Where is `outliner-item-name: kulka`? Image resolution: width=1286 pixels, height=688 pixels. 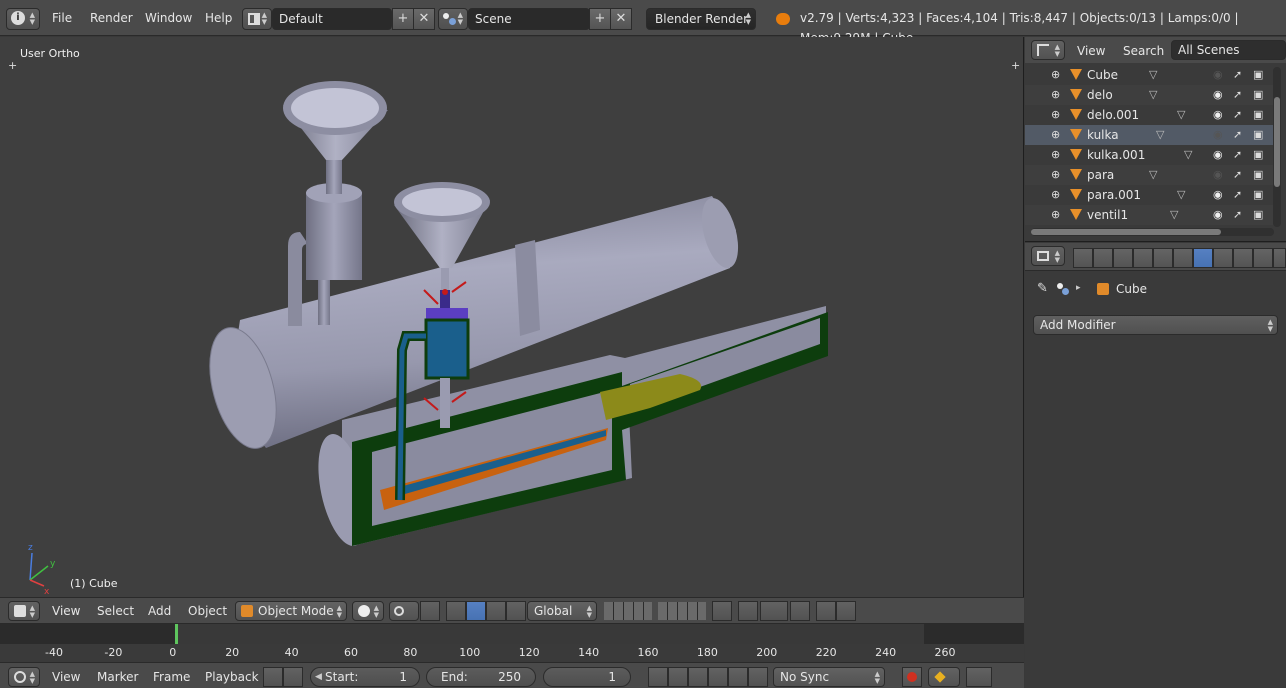
outliner-item-name: kulka is located at coordinates (1103, 135).